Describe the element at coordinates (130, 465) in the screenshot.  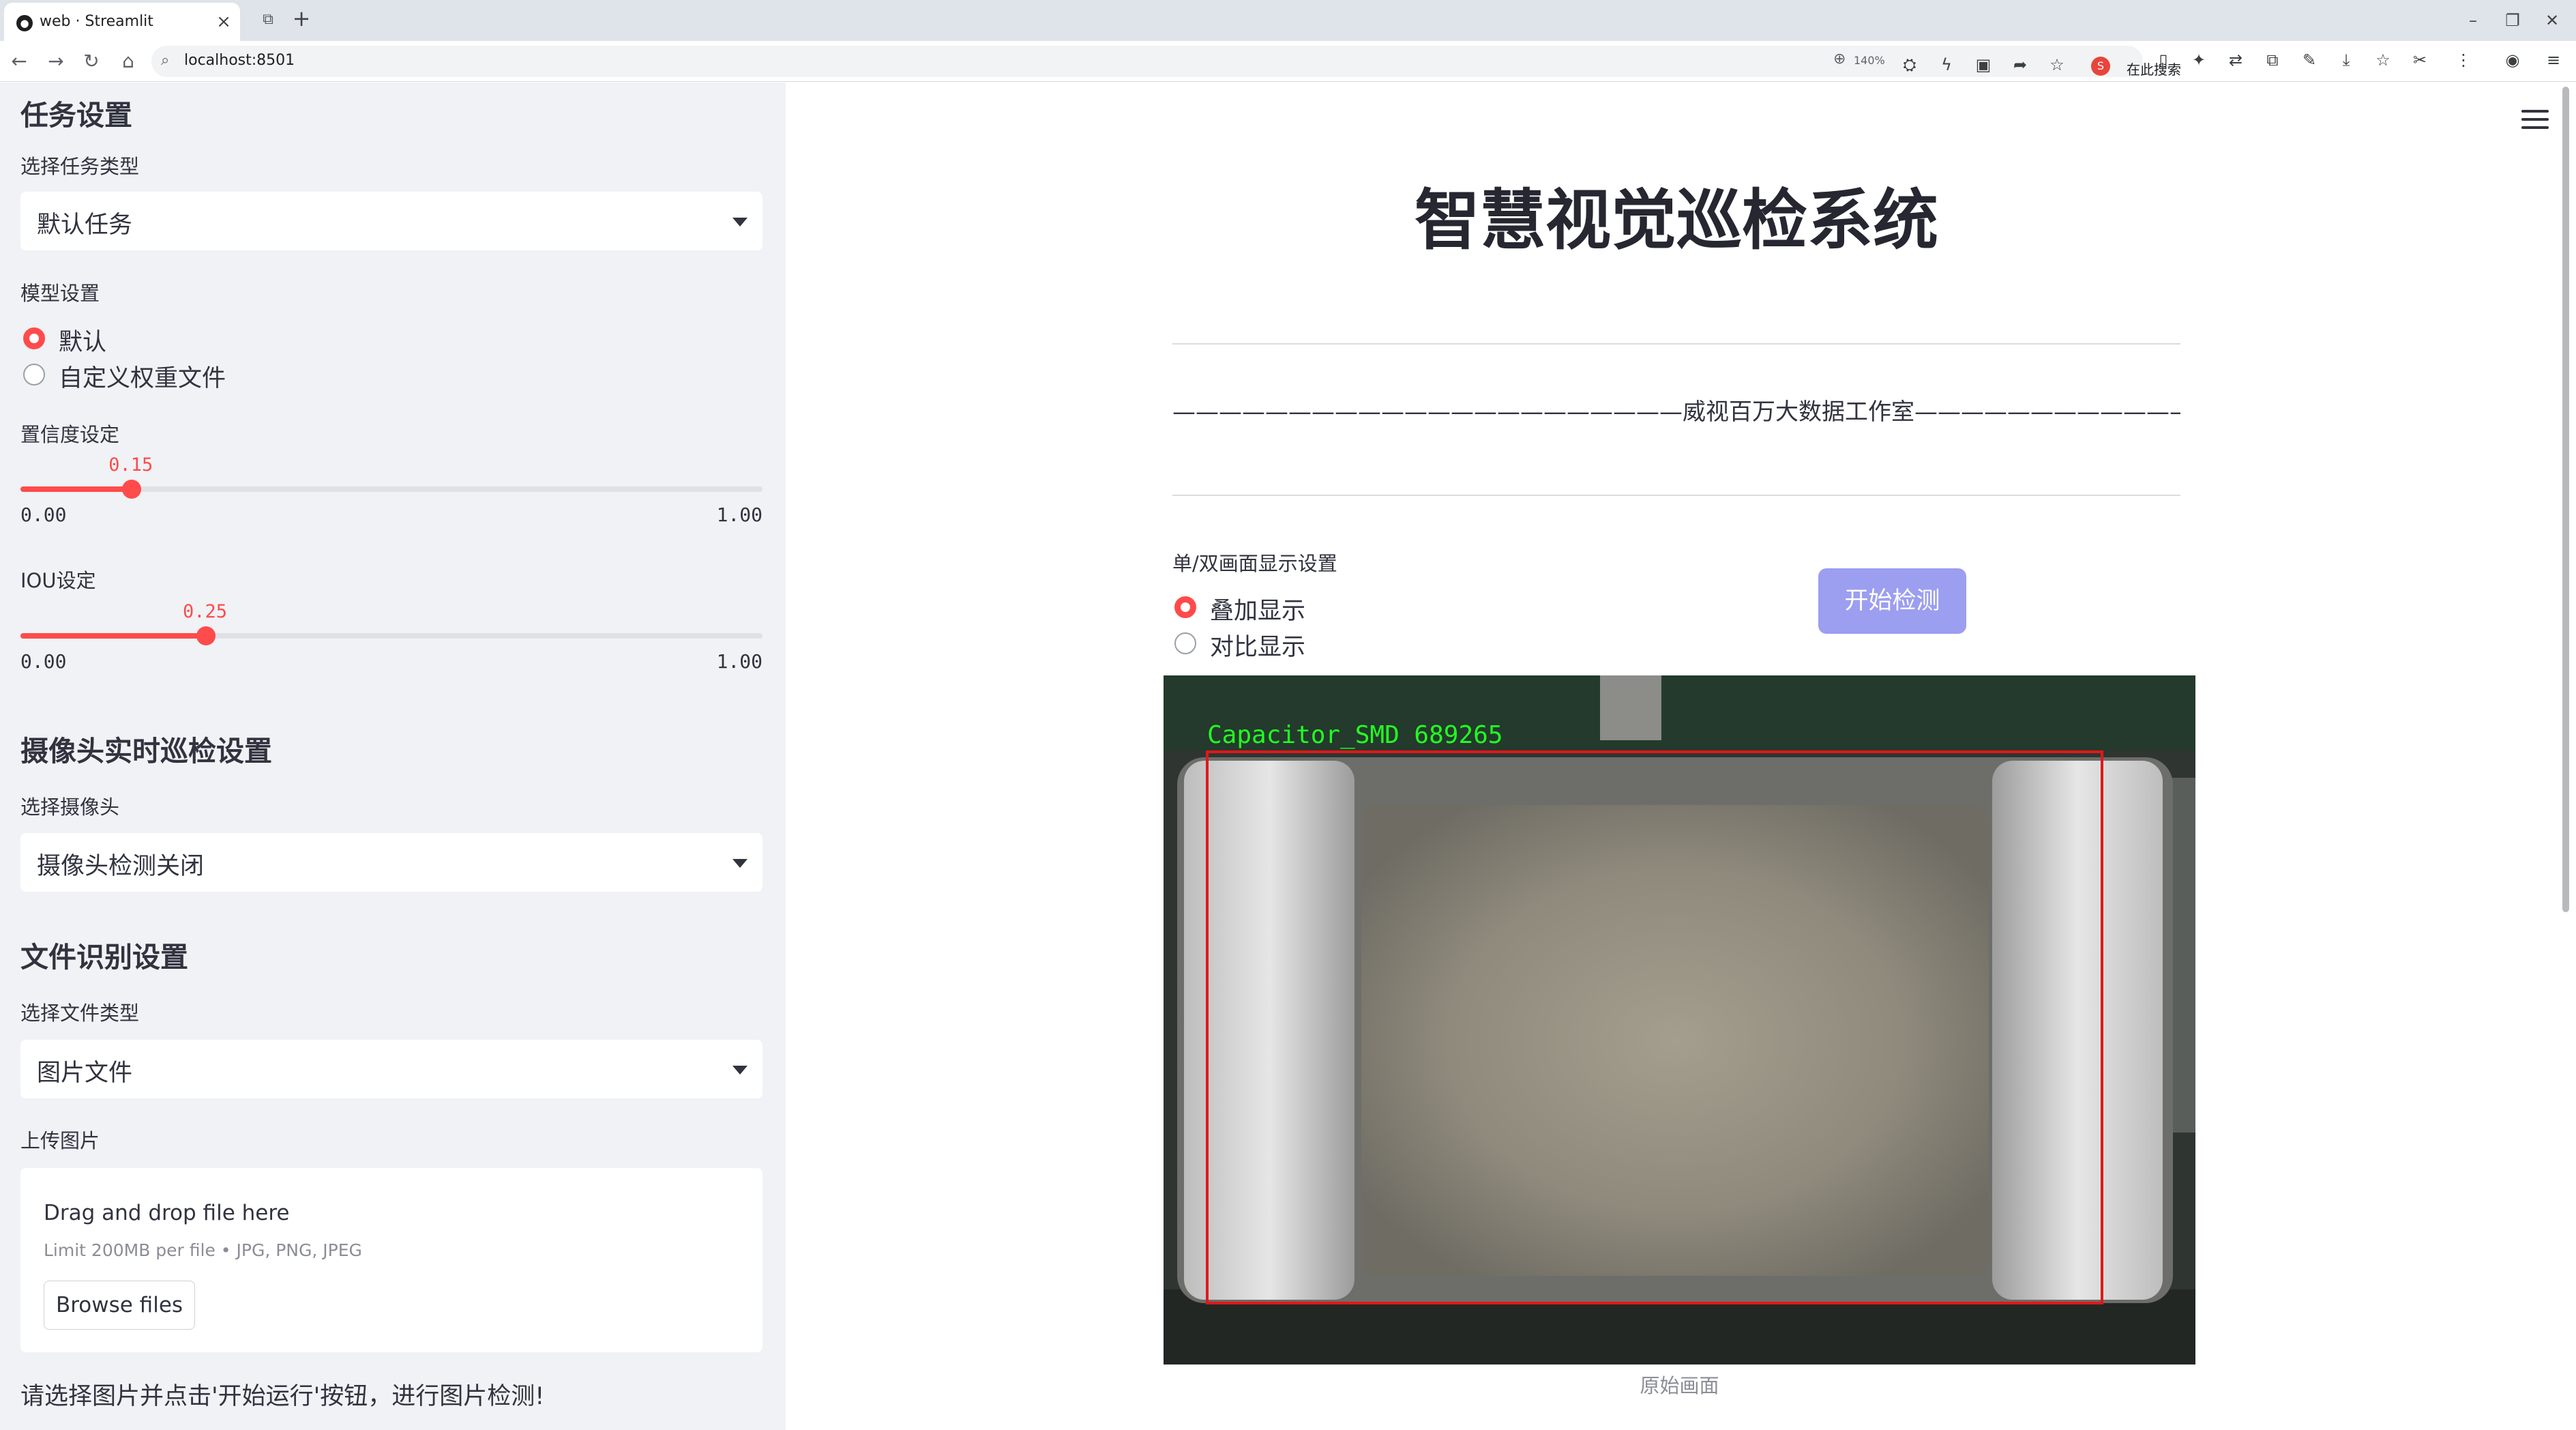
I see `slider-value: 0.15` at that location.